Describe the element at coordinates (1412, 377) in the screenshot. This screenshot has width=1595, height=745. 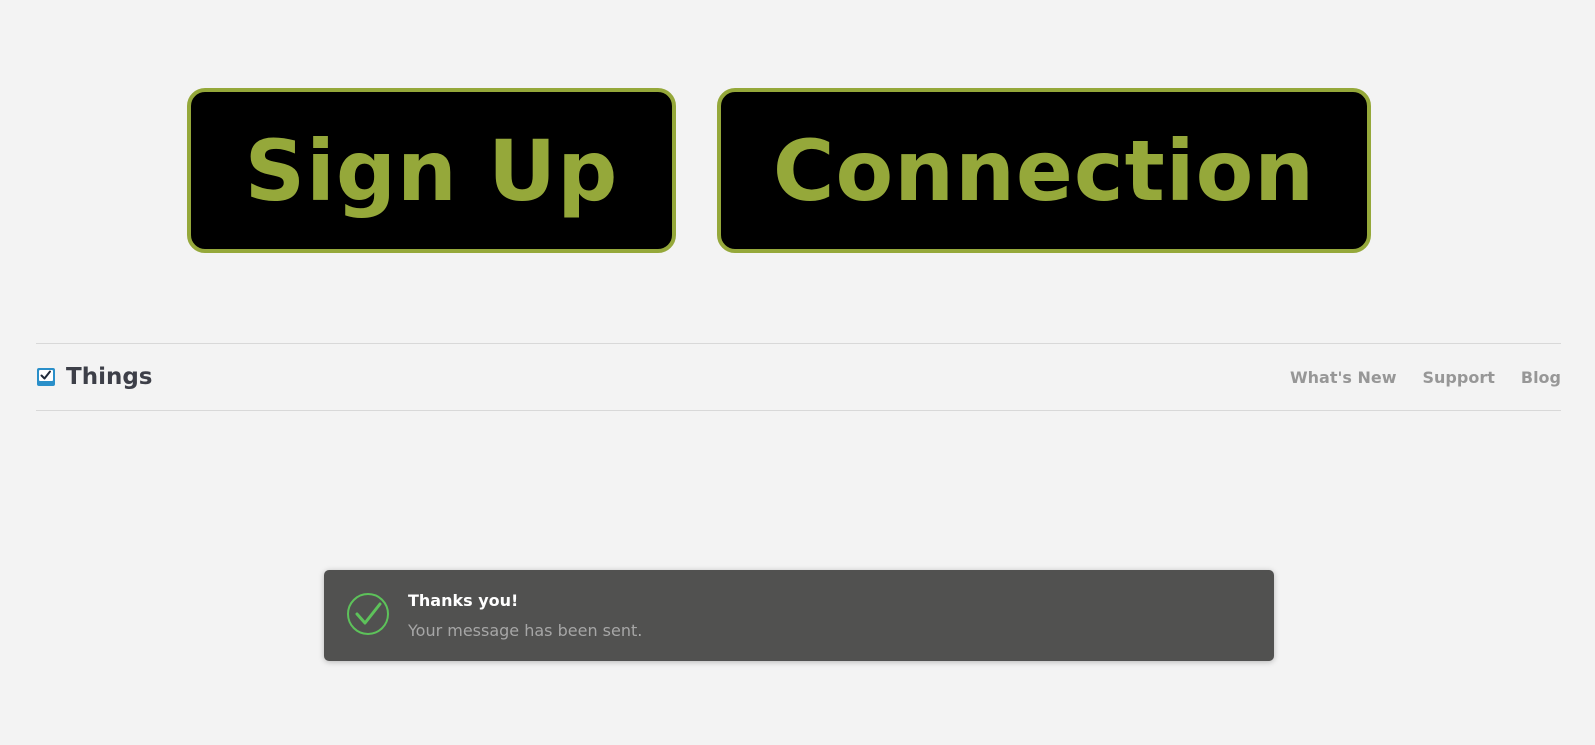
I see `nav-links: What's New Support Blog` at that location.